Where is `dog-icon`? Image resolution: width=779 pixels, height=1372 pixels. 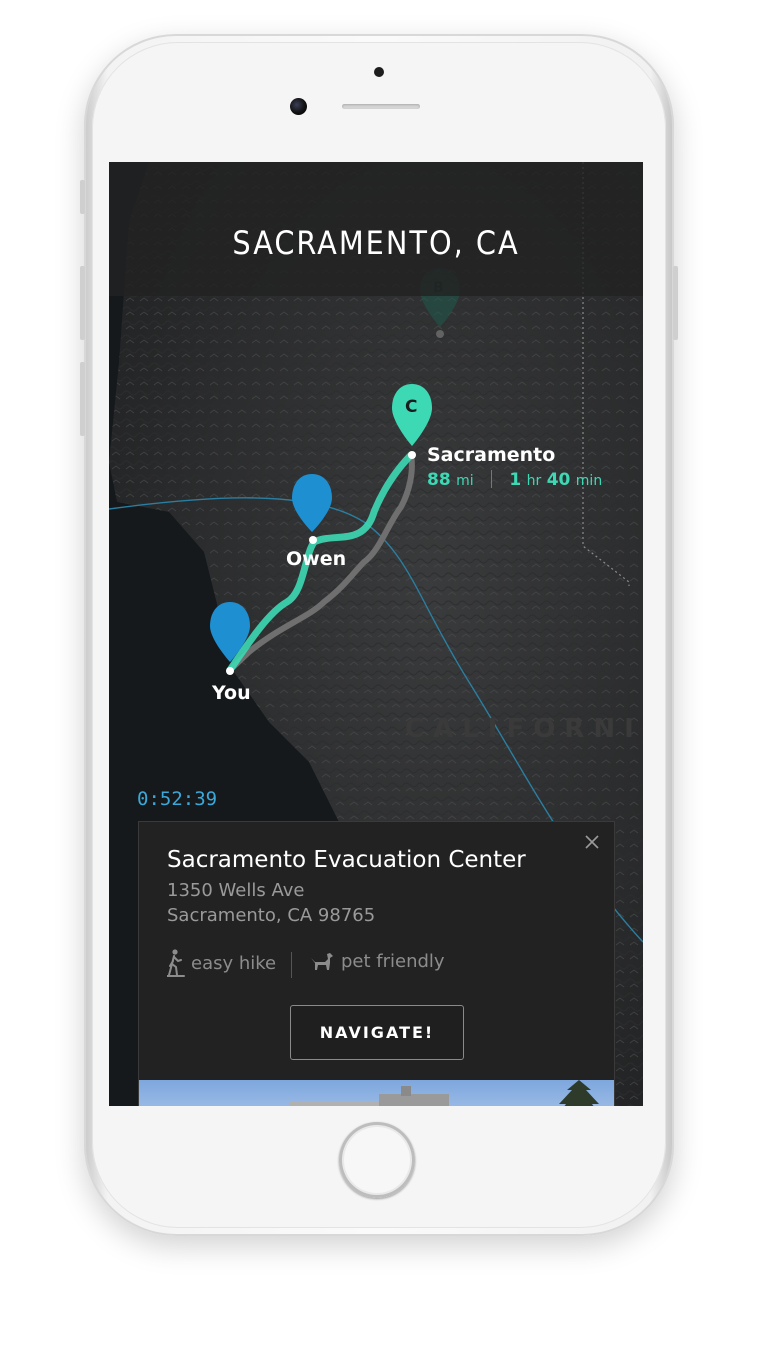
dog-icon is located at coordinates (322, 961).